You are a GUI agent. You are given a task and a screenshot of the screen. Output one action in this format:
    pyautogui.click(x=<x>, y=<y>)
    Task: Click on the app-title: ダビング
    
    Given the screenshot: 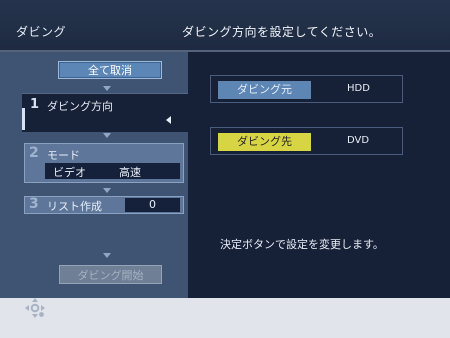 What is the action you would take?
    pyautogui.click(x=41, y=32)
    